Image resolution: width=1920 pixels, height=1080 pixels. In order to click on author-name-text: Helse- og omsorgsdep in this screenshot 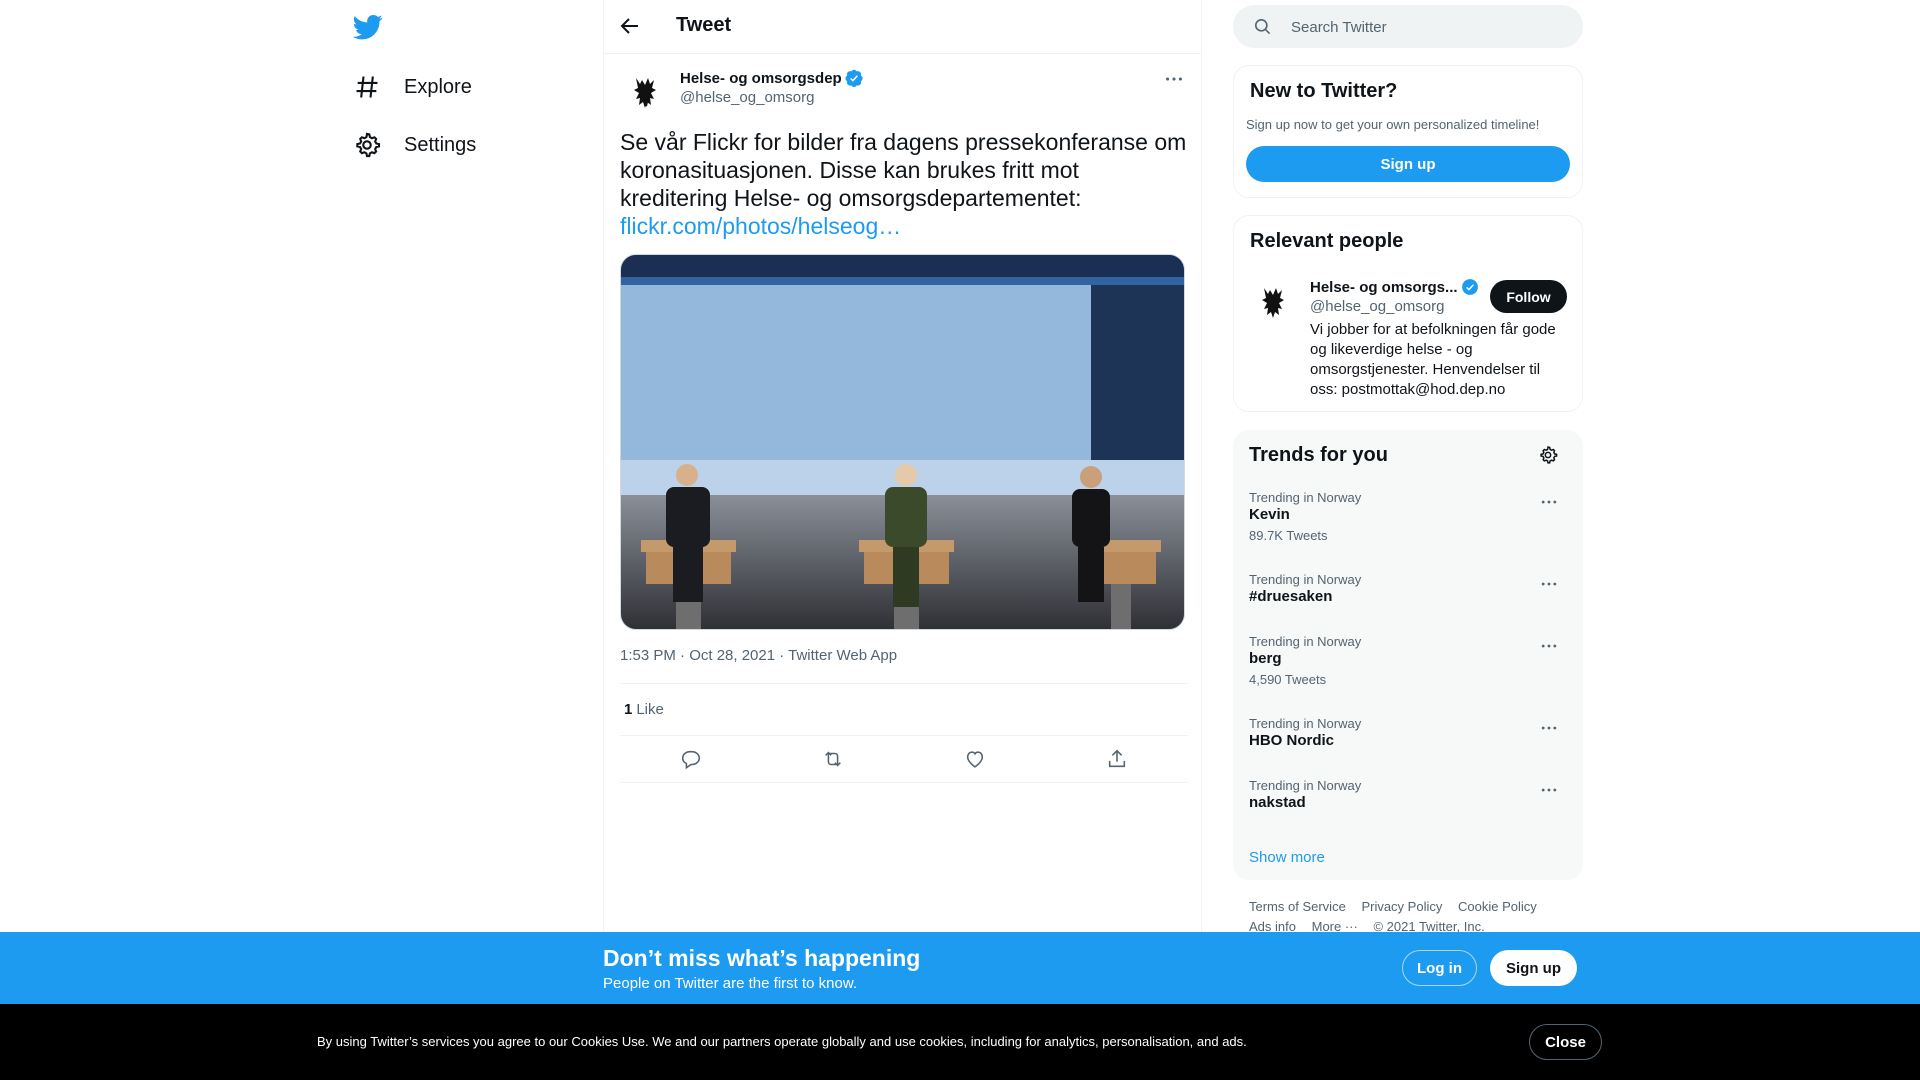, I will do `click(761, 78)`.